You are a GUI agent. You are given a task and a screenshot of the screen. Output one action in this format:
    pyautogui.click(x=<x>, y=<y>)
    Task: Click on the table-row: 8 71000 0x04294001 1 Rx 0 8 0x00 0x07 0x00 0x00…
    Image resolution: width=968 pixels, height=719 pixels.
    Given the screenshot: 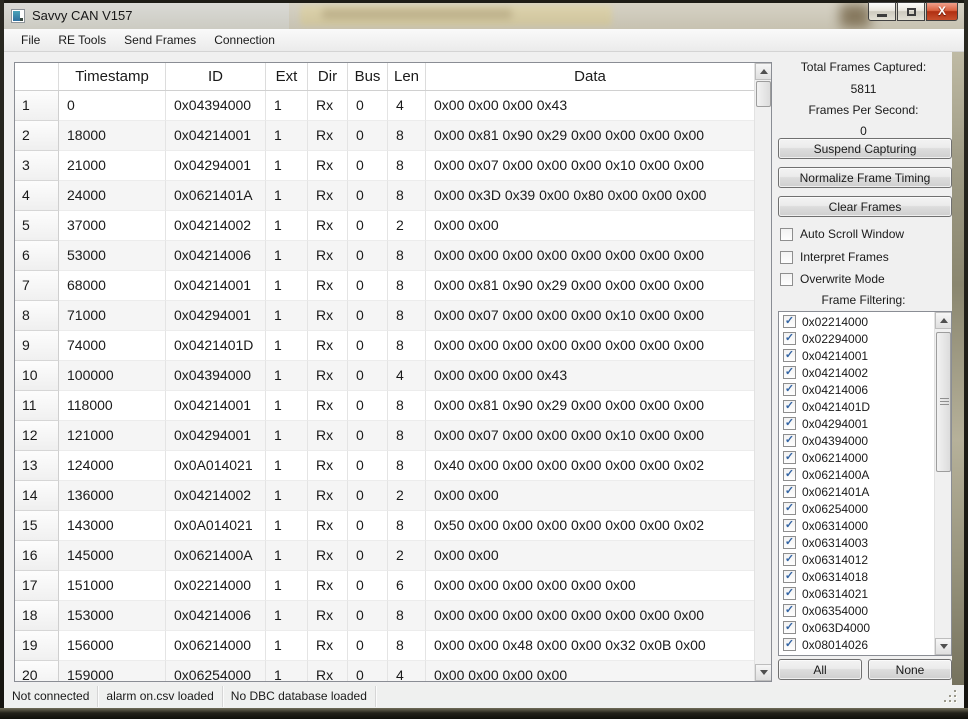 What is the action you would take?
    pyautogui.click(x=384, y=316)
    